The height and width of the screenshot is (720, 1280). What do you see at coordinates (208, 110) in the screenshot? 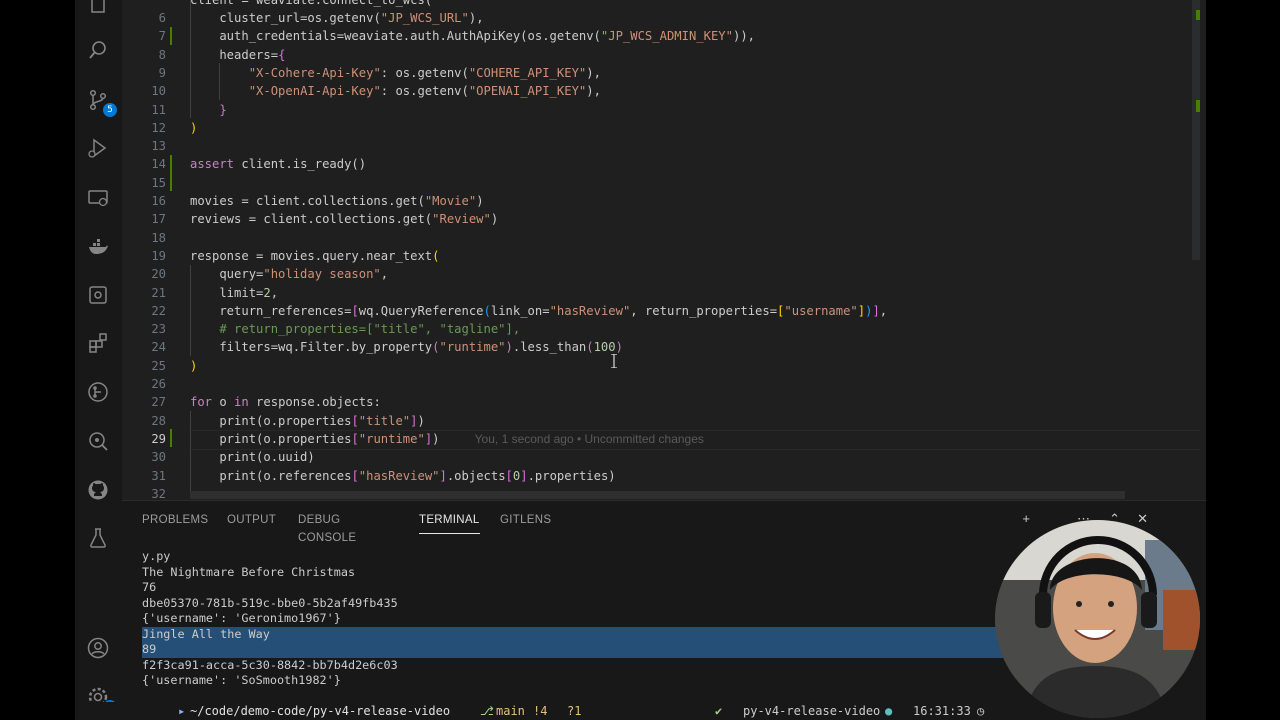
I see `code-line: }` at bounding box center [208, 110].